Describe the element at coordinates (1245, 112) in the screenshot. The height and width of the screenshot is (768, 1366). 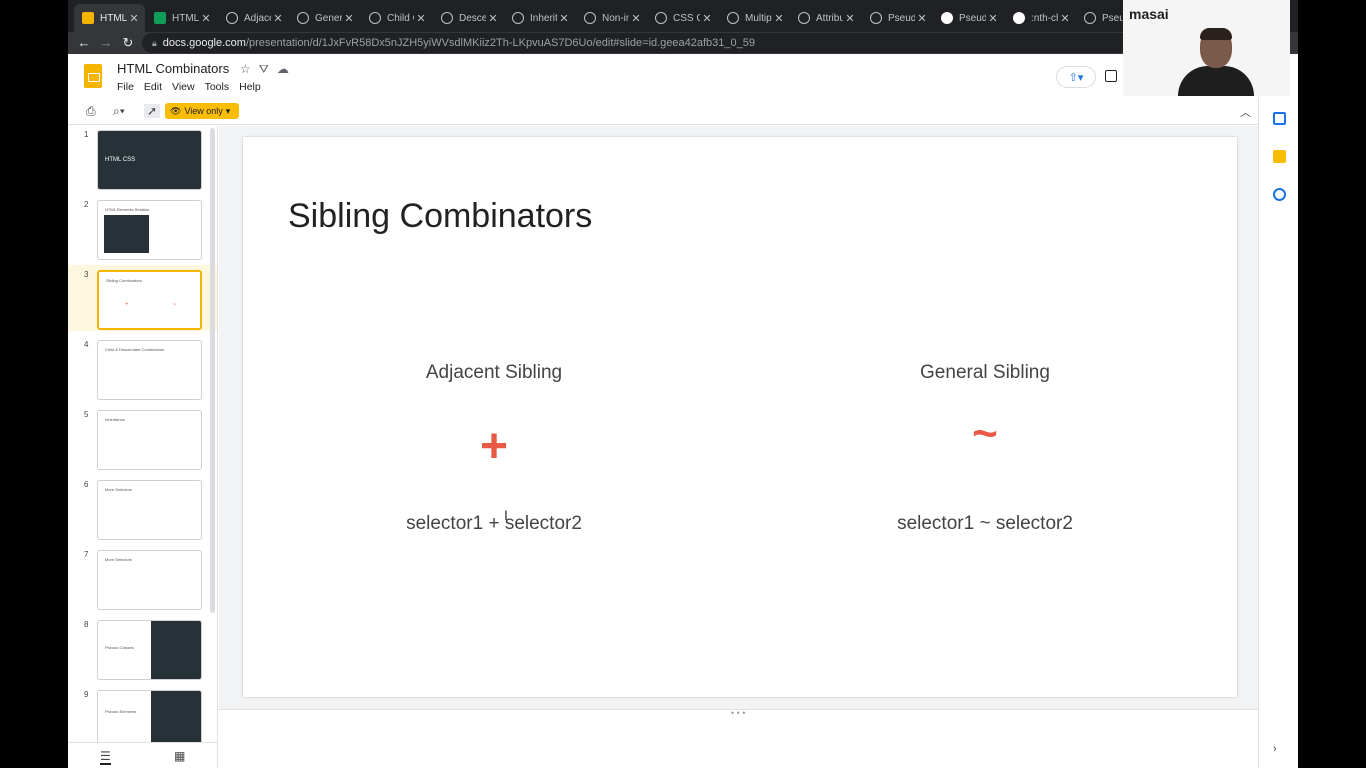
I see `chevron-up-icon: ︿` at that location.